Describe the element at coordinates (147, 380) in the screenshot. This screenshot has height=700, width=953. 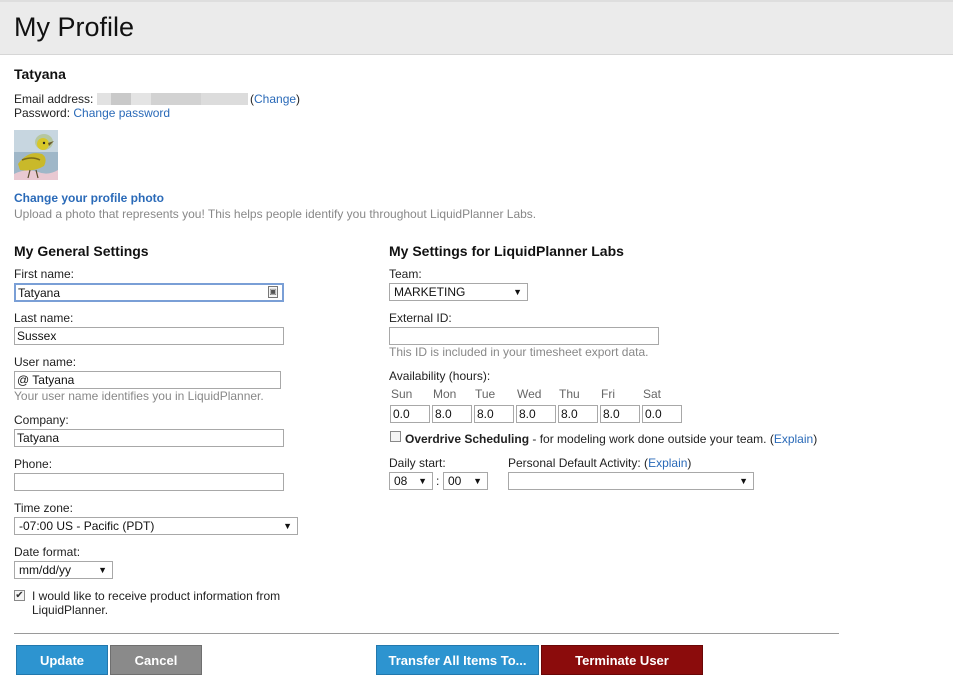
I see `user-name-input` at that location.